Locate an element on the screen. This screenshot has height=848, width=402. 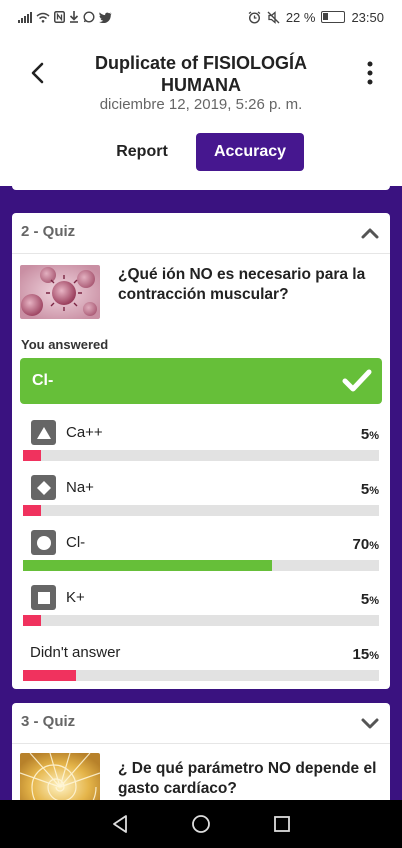
triangle-icon is located at coordinates (43, 432).